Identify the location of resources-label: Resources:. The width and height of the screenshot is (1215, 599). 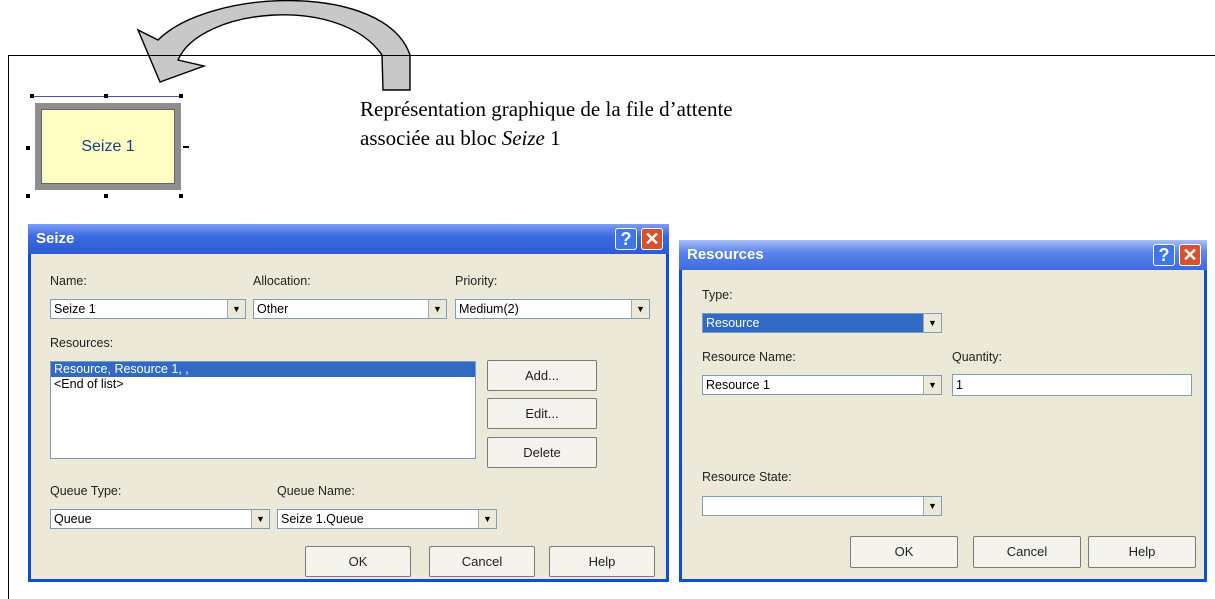
(82, 343).